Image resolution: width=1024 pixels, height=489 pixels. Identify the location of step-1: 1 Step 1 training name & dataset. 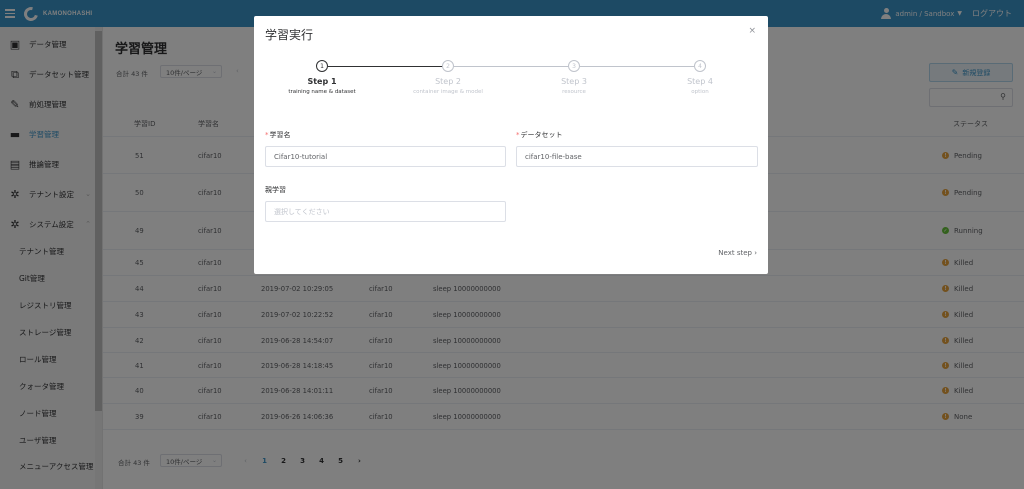
(322, 77).